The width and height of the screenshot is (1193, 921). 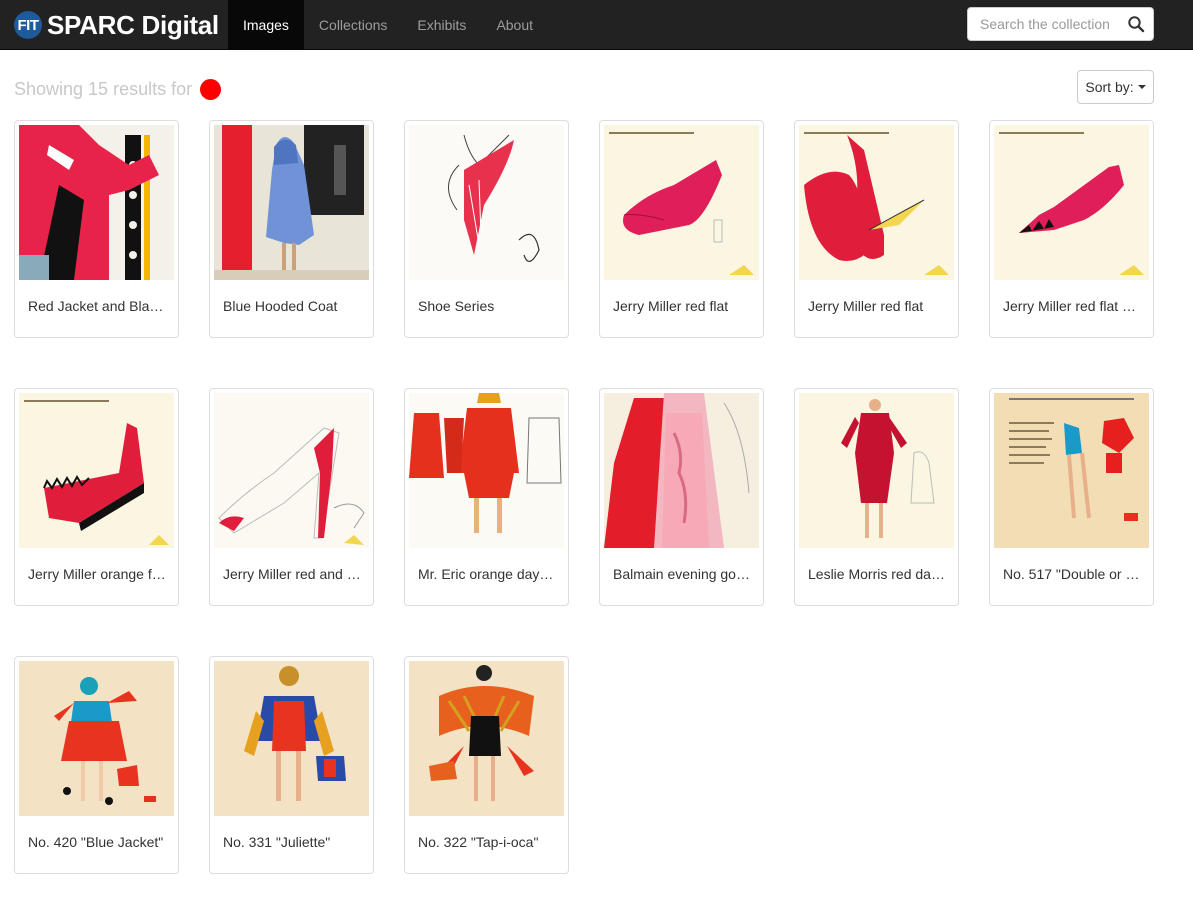 I want to click on sort-label: Sort by:, so click(x=1109, y=87).